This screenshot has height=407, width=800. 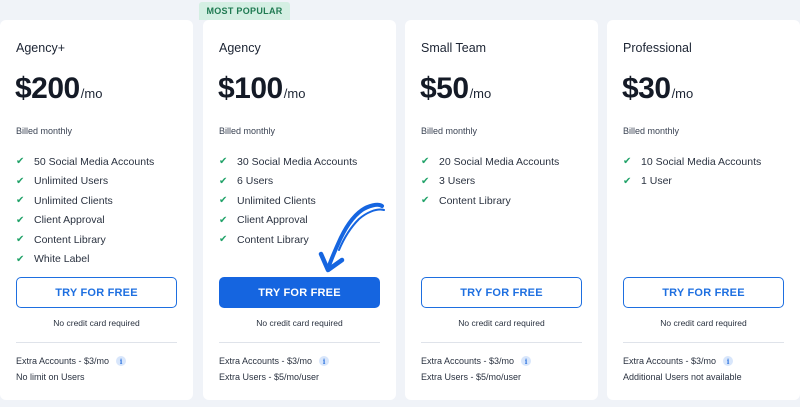 I want to click on feature-item: ✔ Unlimited Clients, so click(x=85, y=201).